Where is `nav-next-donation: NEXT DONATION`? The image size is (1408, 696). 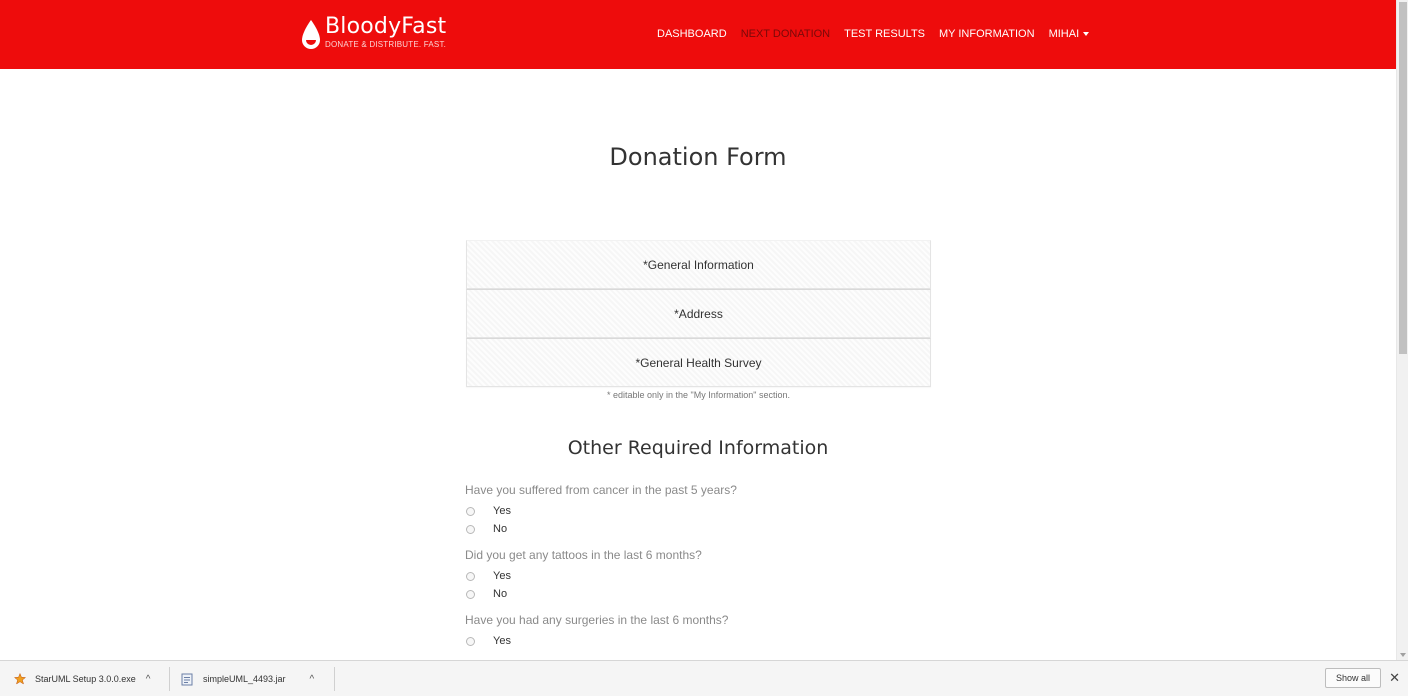
nav-next-donation: NEXT DONATION is located at coordinates (785, 34).